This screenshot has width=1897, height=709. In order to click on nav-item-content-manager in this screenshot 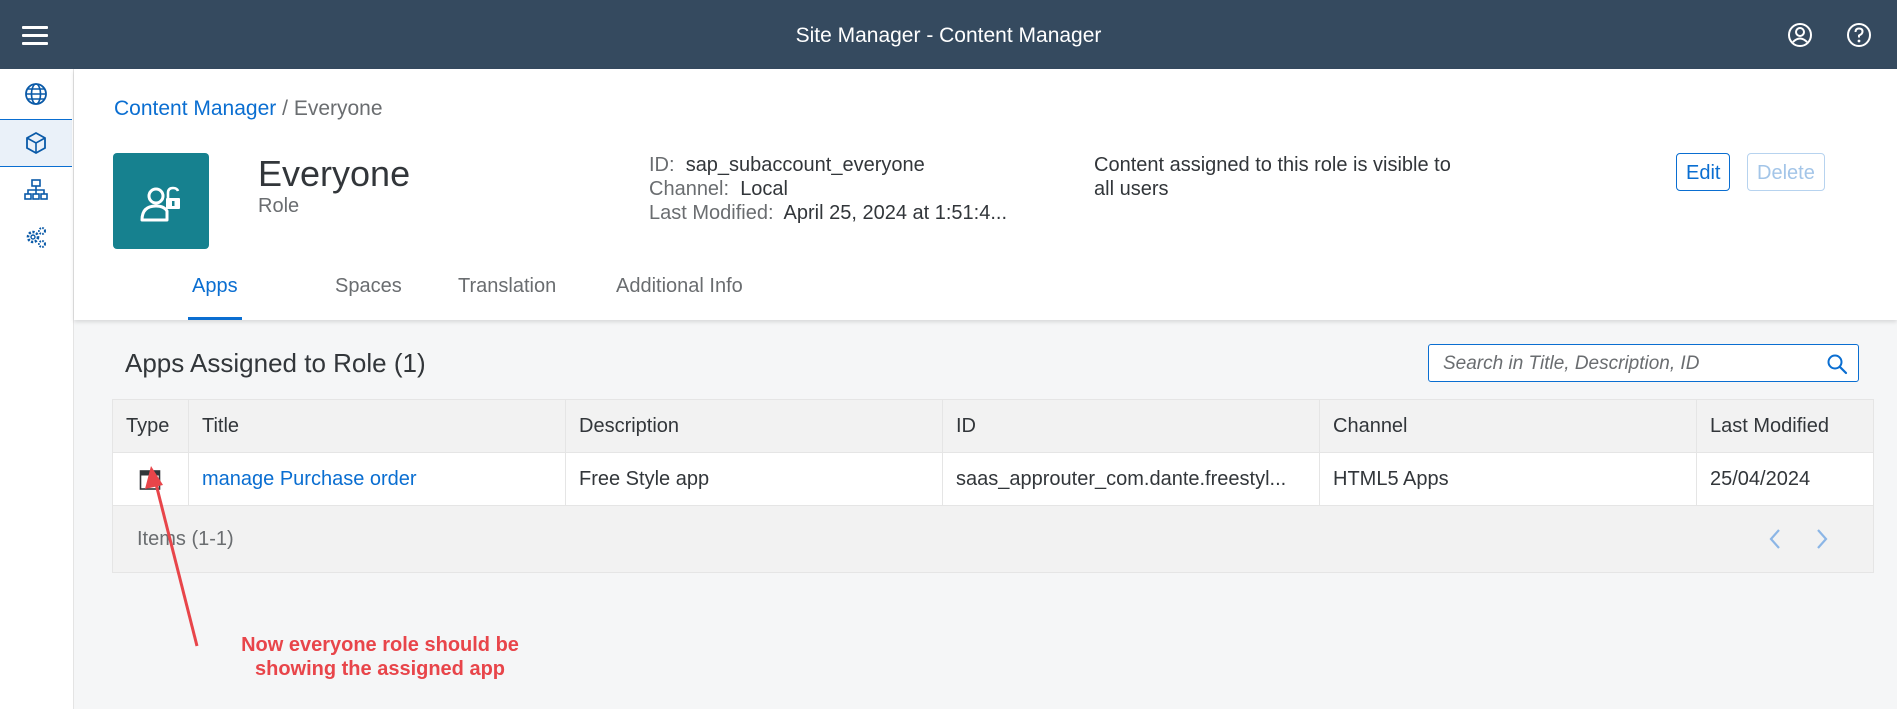, I will do `click(36, 143)`.